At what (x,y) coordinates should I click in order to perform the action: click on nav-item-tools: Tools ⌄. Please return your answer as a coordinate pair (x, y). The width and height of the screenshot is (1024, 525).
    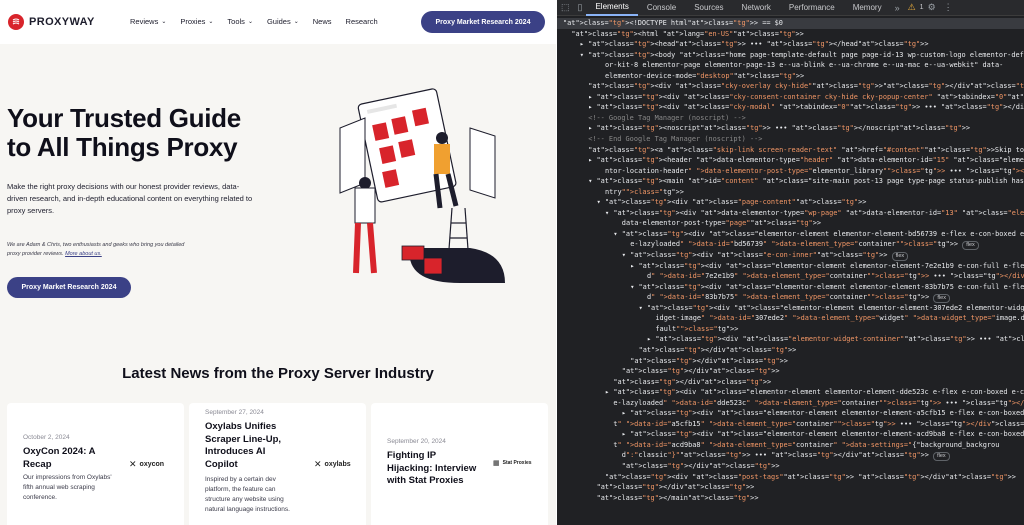
    Looking at the image, I should click on (240, 21).